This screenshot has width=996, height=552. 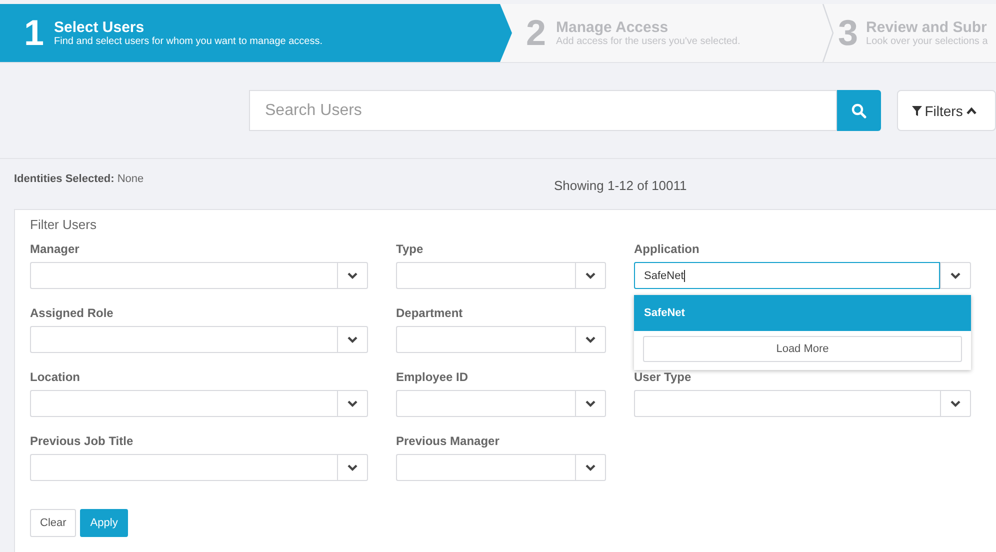 I want to click on identities-selected-text: Identities Selected: None, so click(x=79, y=179).